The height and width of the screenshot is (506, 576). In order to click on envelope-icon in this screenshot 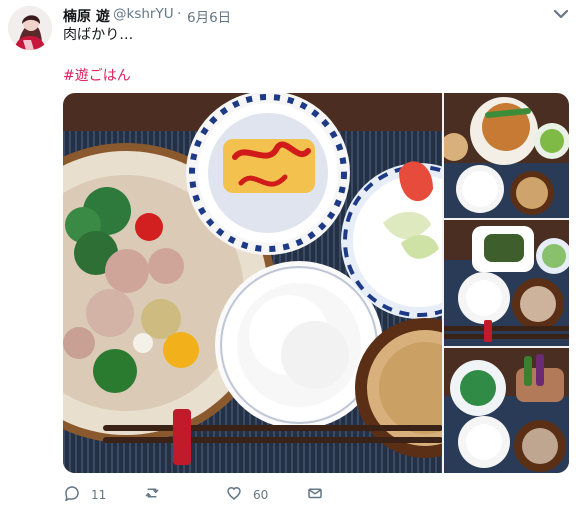, I will do `click(315, 494)`.